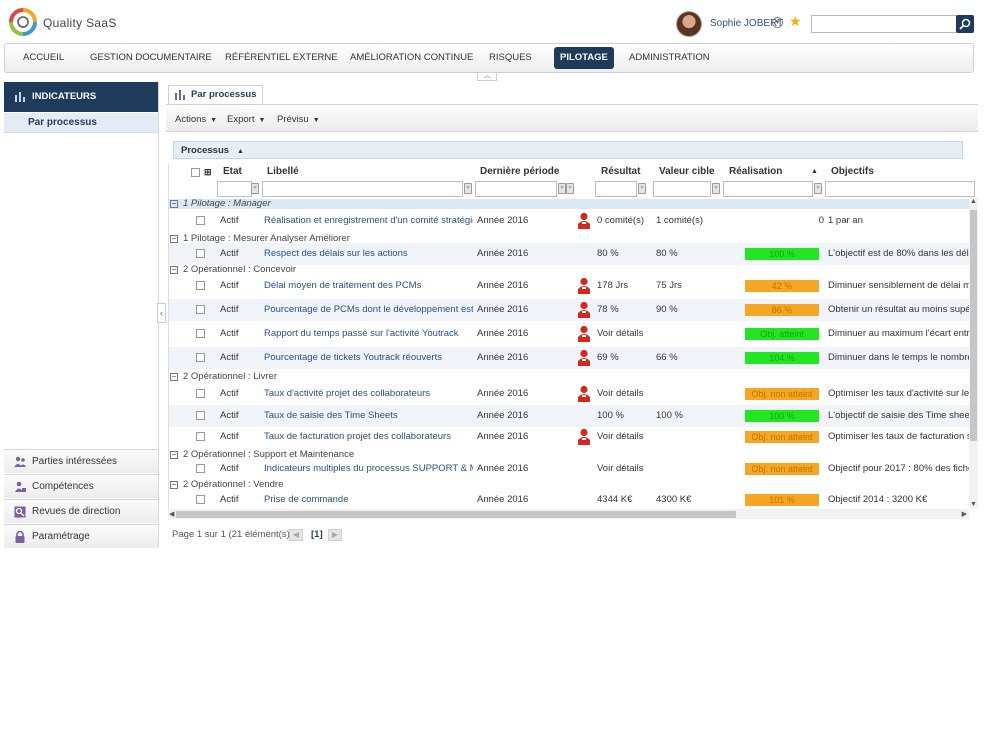 The width and height of the screenshot is (984, 737). Describe the element at coordinates (755, 172) in the screenshot. I see `col-header-realisation: Réalisation` at that location.